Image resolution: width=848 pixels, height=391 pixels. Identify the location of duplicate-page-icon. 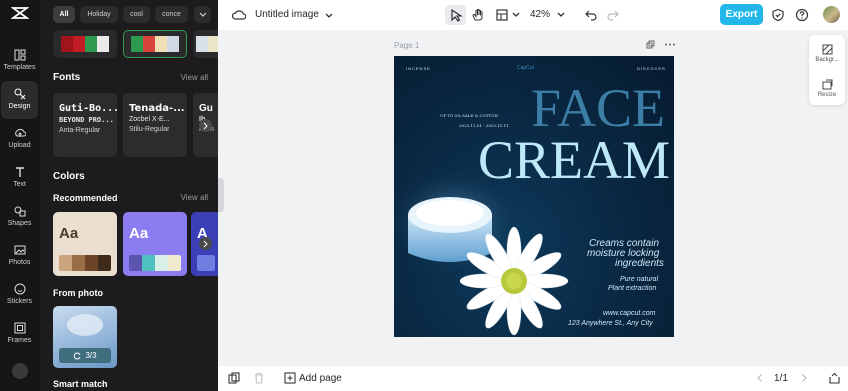
(650, 44).